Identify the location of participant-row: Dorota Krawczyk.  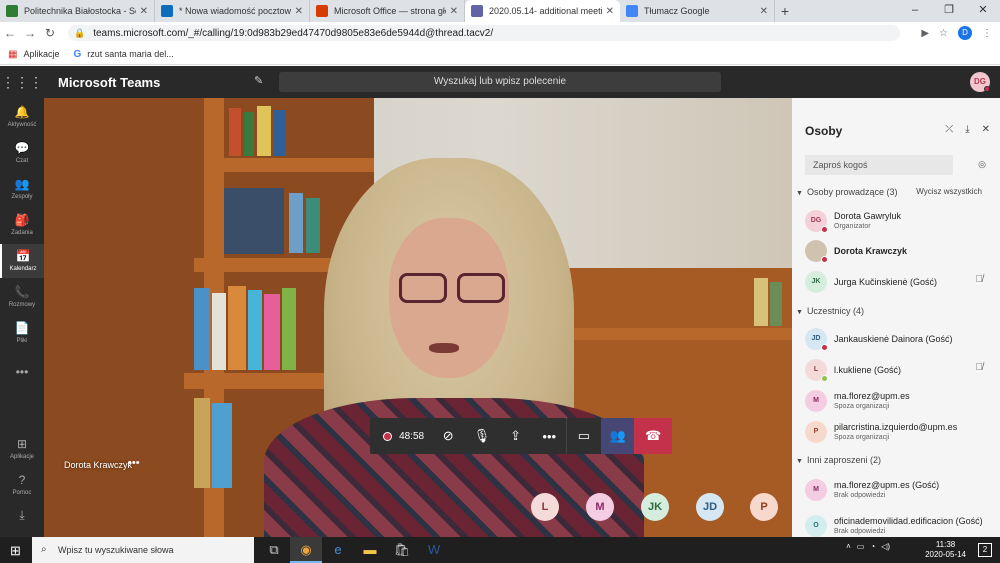
(900, 253).